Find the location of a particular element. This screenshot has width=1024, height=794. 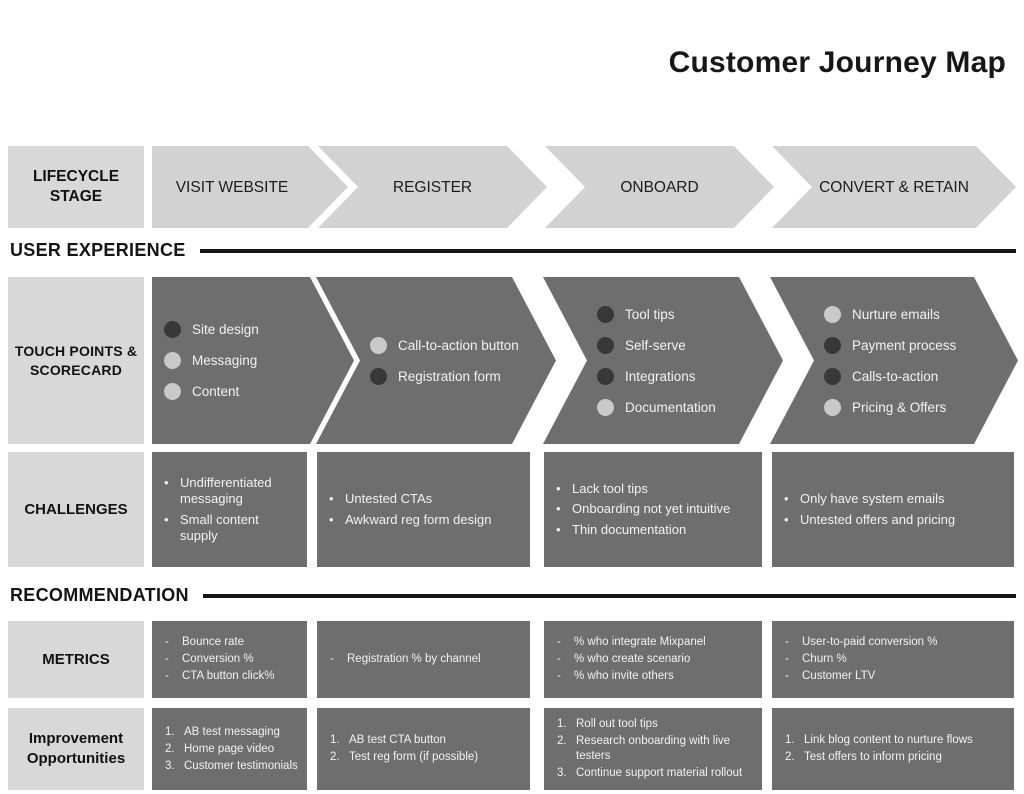

metric-item: - % who invite others is located at coordinates (653, 676).